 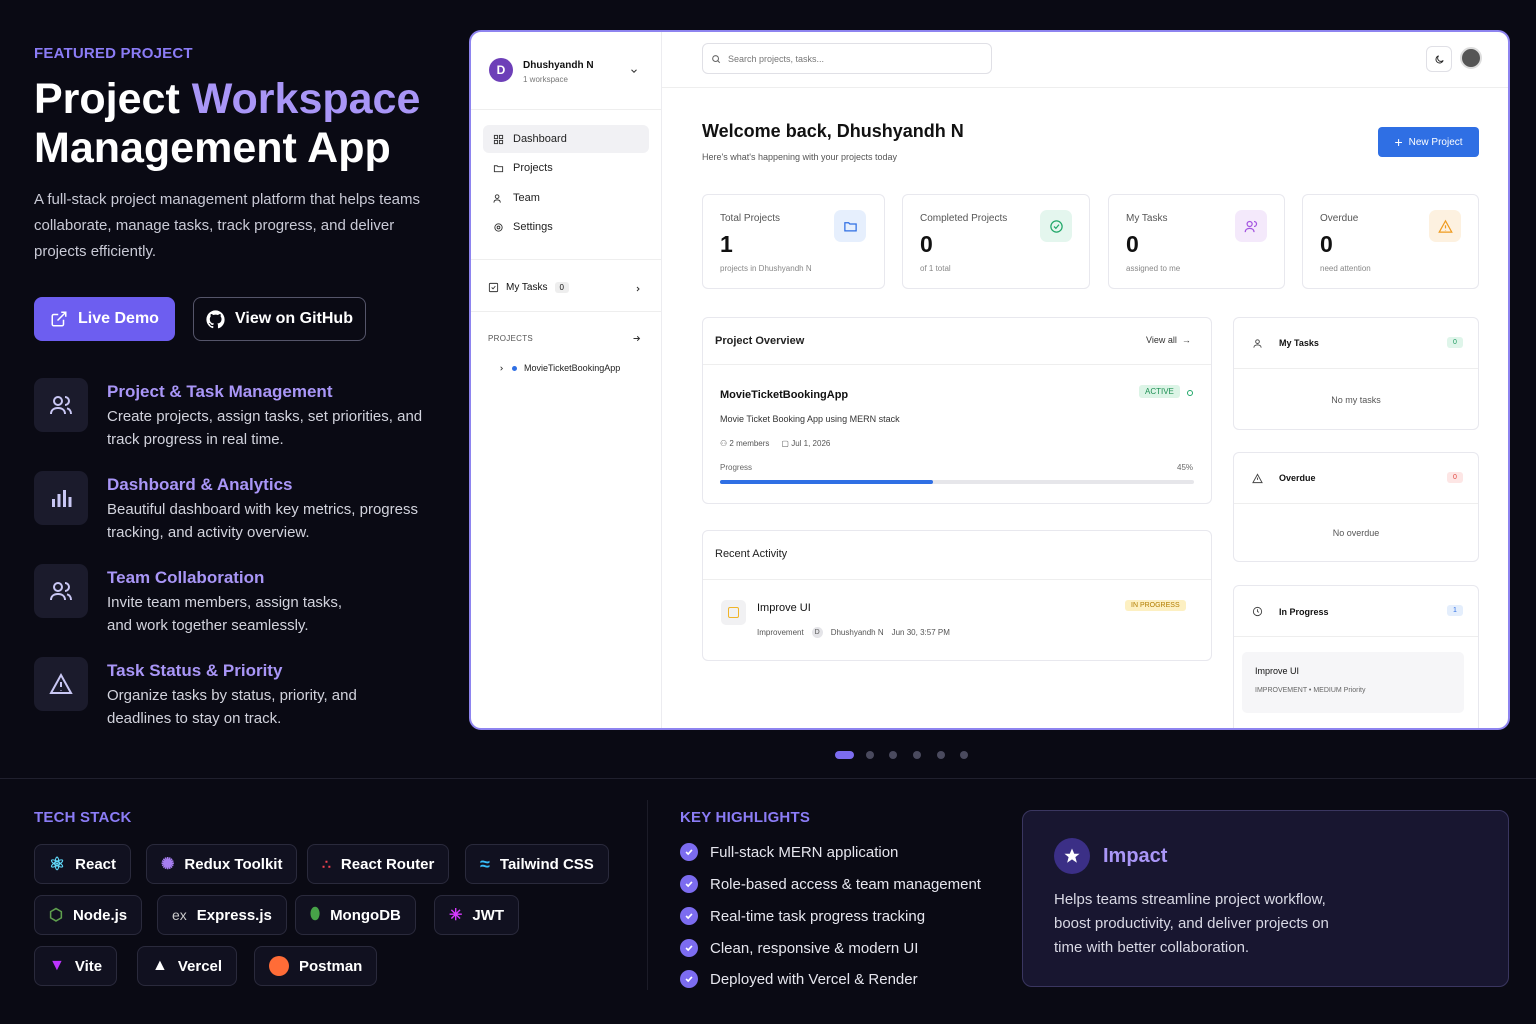 I want to click on tech-label: Vercel, so click(x=200, y=966).